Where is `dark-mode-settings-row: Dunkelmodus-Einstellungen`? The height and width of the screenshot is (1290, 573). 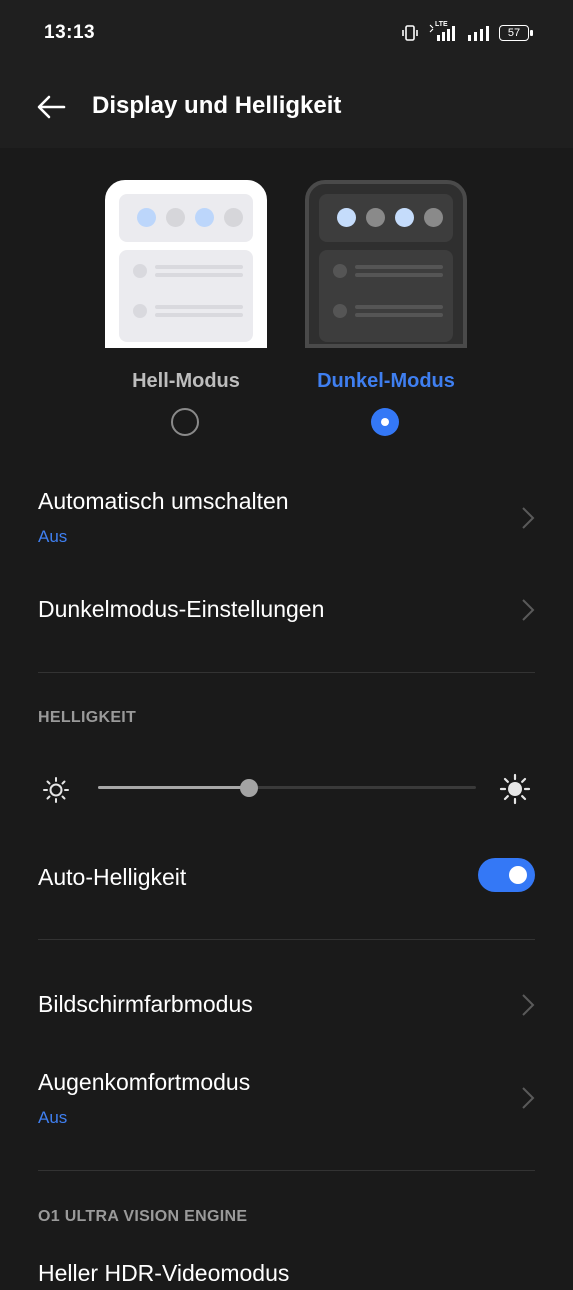 dark-mode-settings-row: Dunkelmodus-Einstellungen is located at coordinates (286, 611).